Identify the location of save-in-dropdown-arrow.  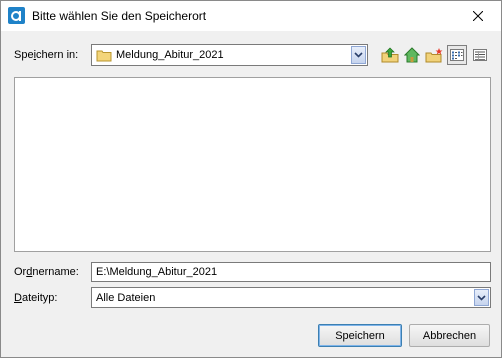
(358, 55).